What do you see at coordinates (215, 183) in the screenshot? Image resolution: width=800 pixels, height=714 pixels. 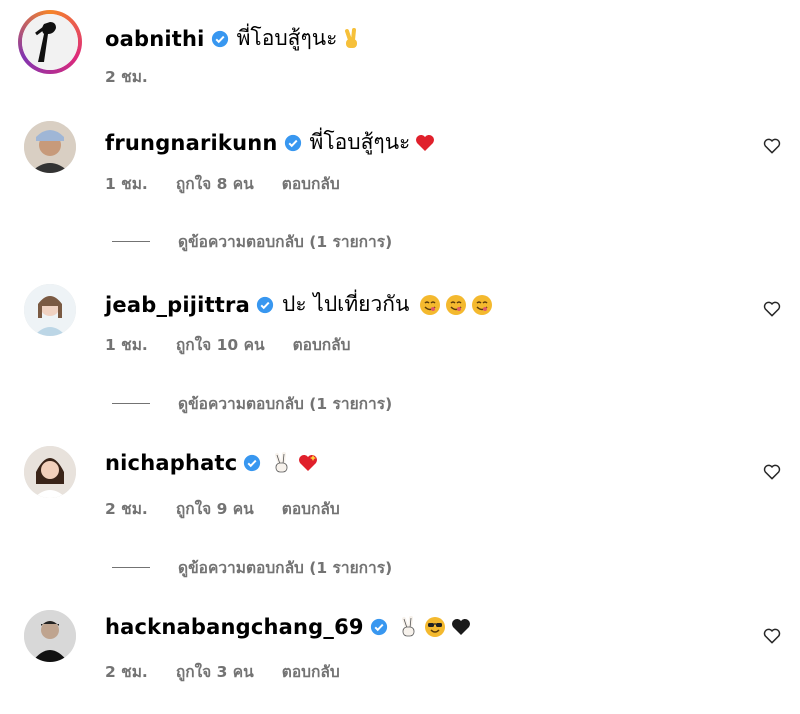 I see `like-count: ถูกใจ 8 คน` at bounding box center [215, 183].